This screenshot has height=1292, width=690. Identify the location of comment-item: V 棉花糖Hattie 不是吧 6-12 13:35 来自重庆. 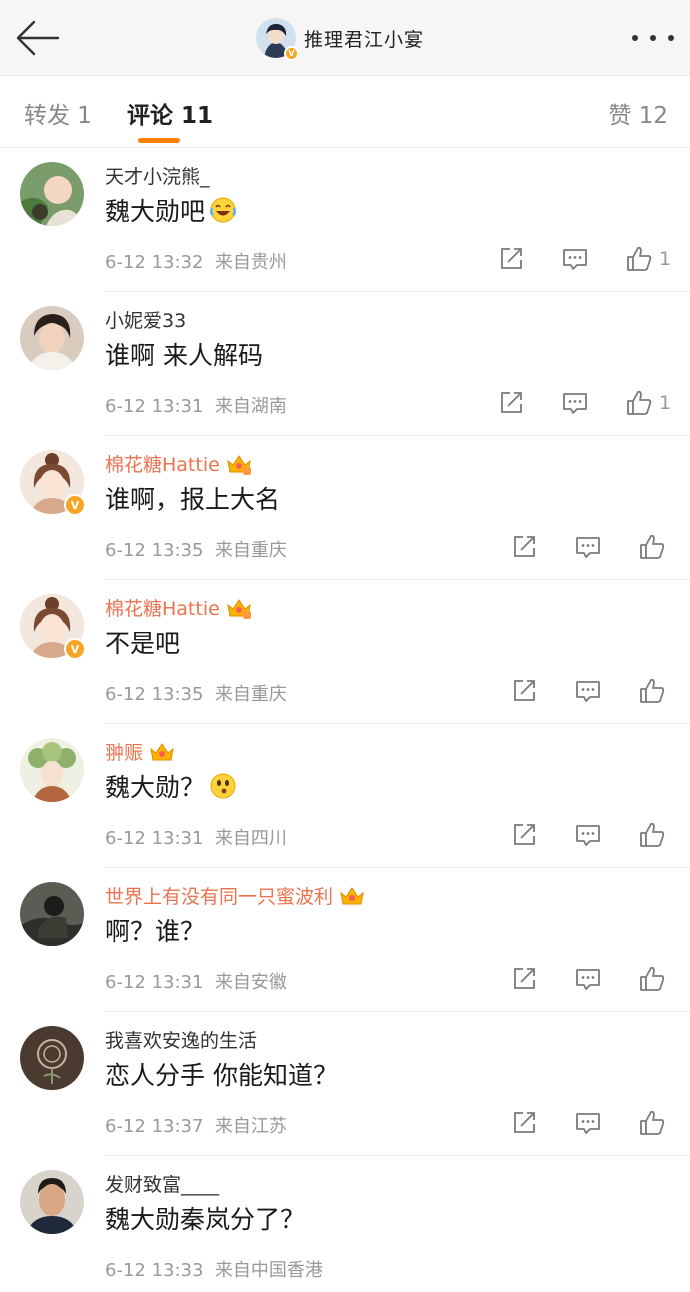
(345, 652).